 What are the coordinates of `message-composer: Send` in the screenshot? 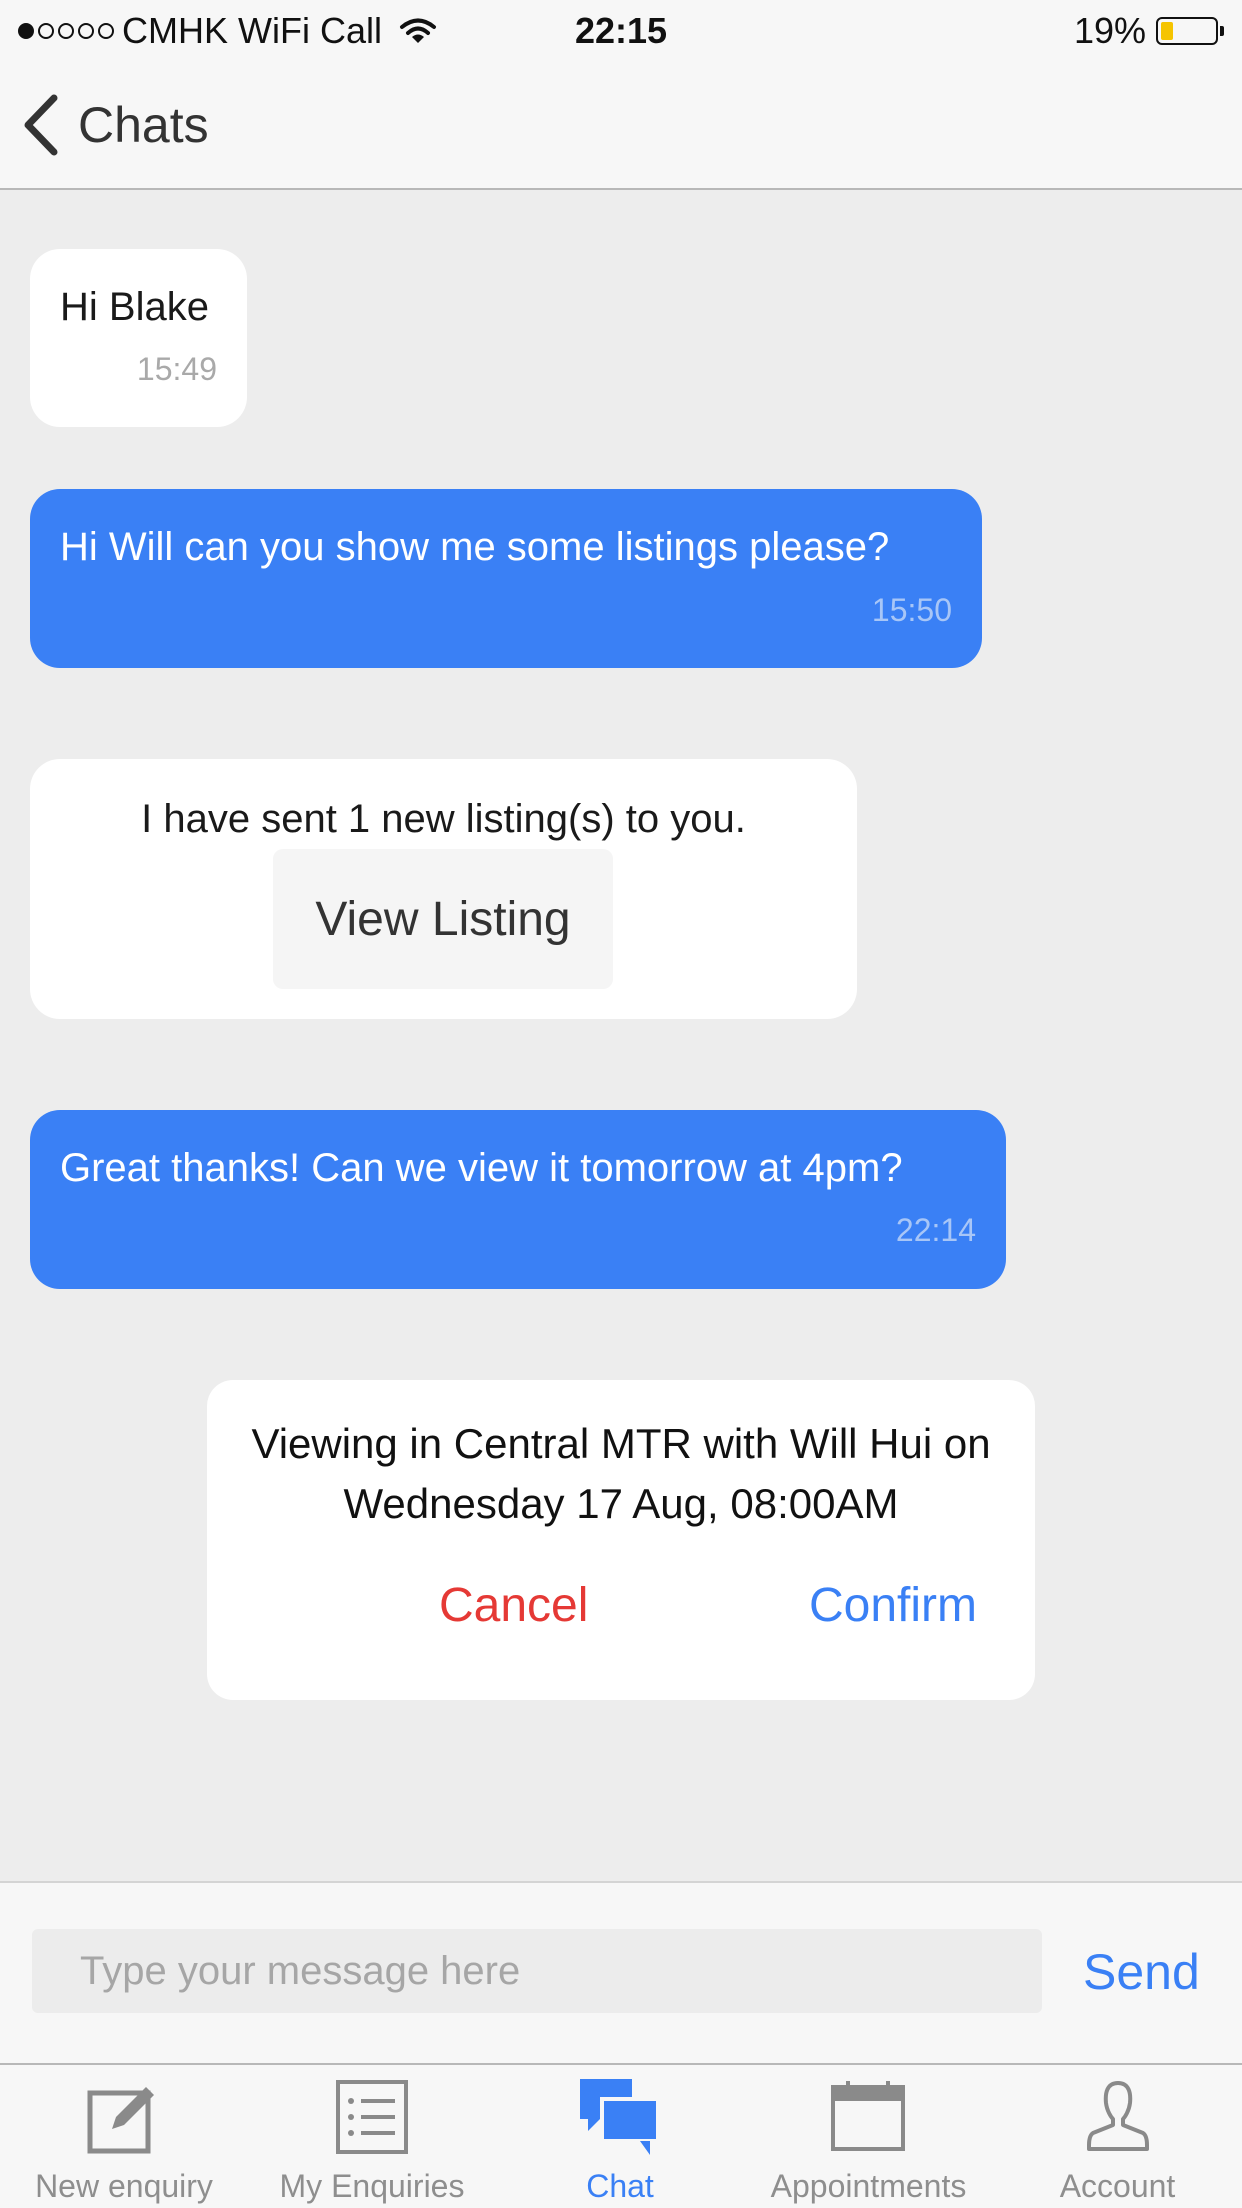 It's located at (621, 1972).